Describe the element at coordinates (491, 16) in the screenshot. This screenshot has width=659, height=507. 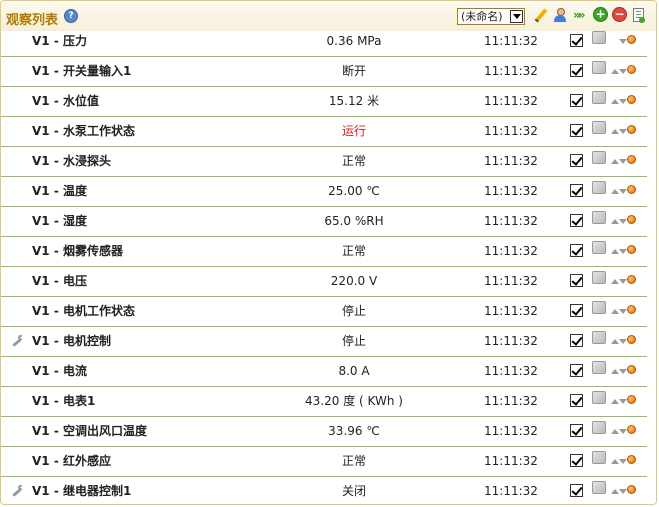
I see `watch-list-selector: (未命名)` at that location.